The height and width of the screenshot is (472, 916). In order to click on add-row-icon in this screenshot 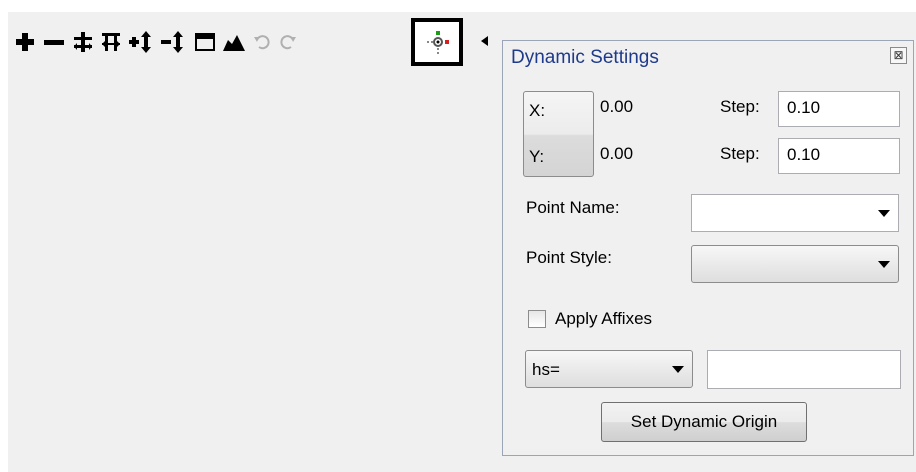, I will do `click(142, 42)`.